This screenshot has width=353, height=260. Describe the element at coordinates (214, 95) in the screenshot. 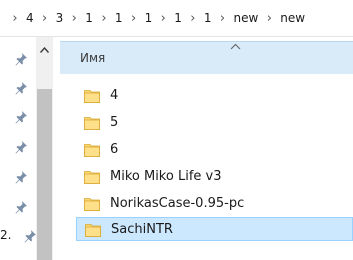

I see `list-item: 4` at that location.